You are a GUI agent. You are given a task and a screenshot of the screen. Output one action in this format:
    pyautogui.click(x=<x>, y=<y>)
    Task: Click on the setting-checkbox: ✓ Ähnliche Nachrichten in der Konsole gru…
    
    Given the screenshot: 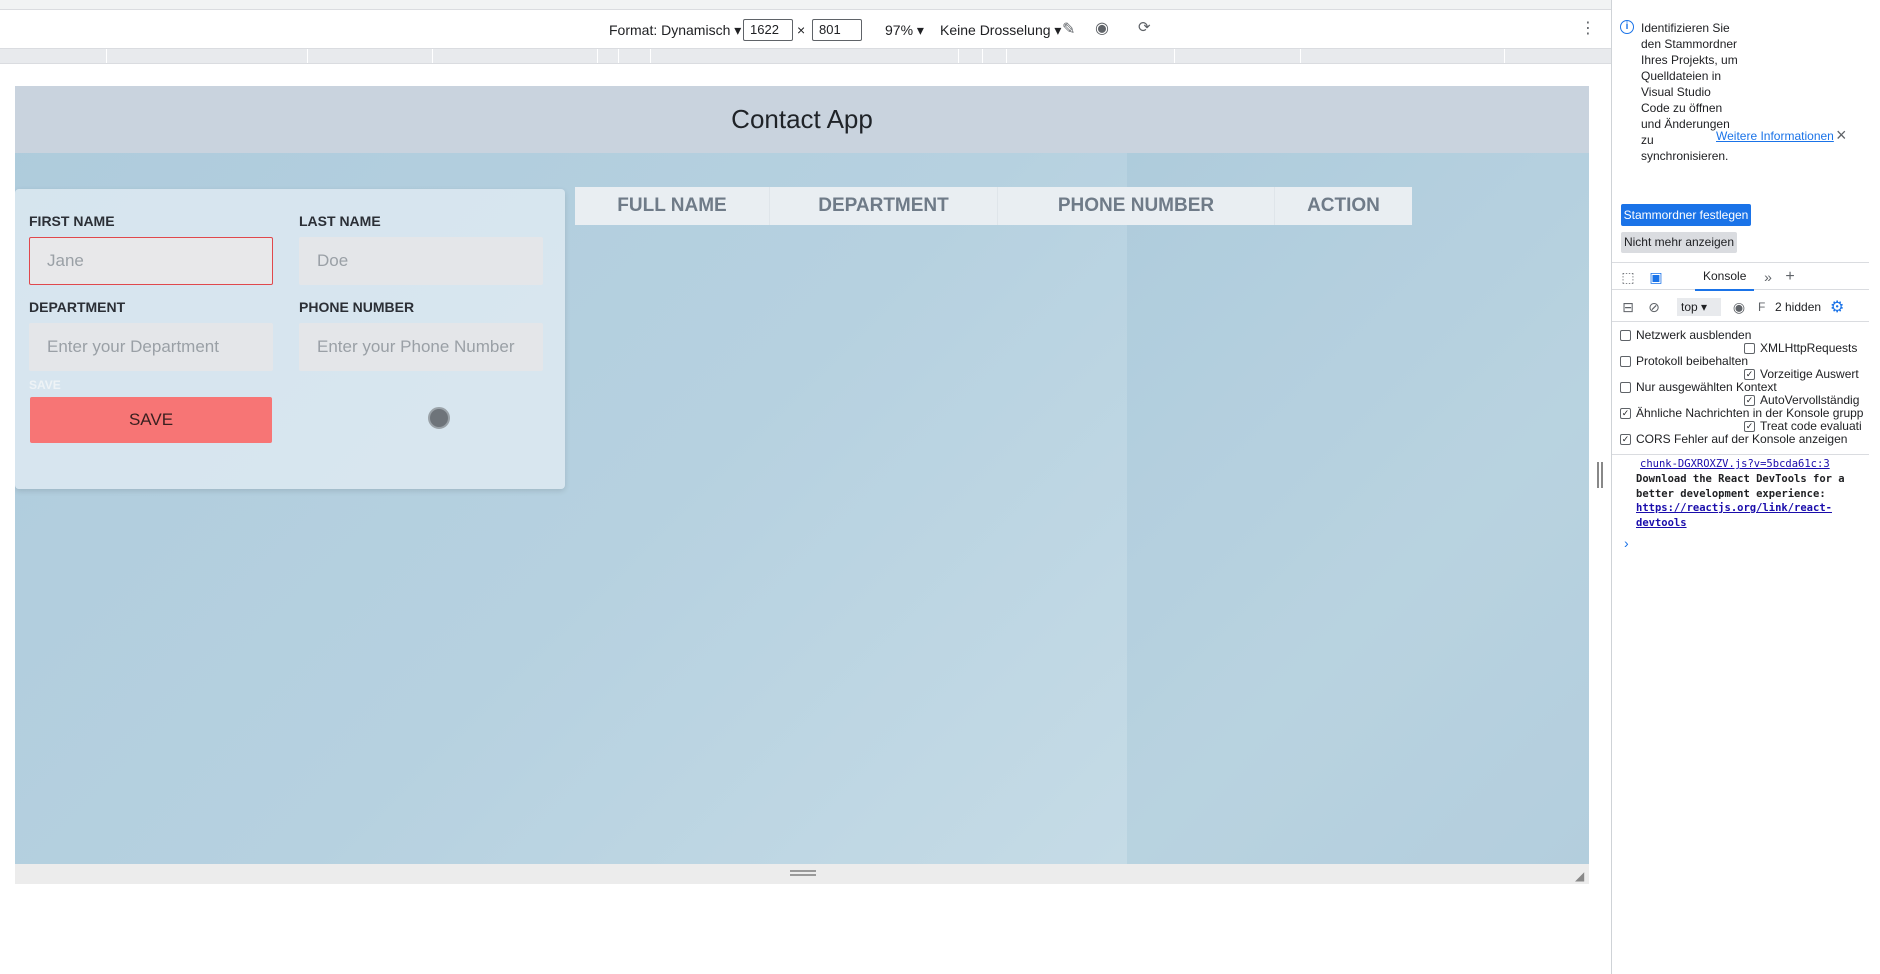 What is the action you would take?
    pyautogui.click(x=1741, y=413)
    